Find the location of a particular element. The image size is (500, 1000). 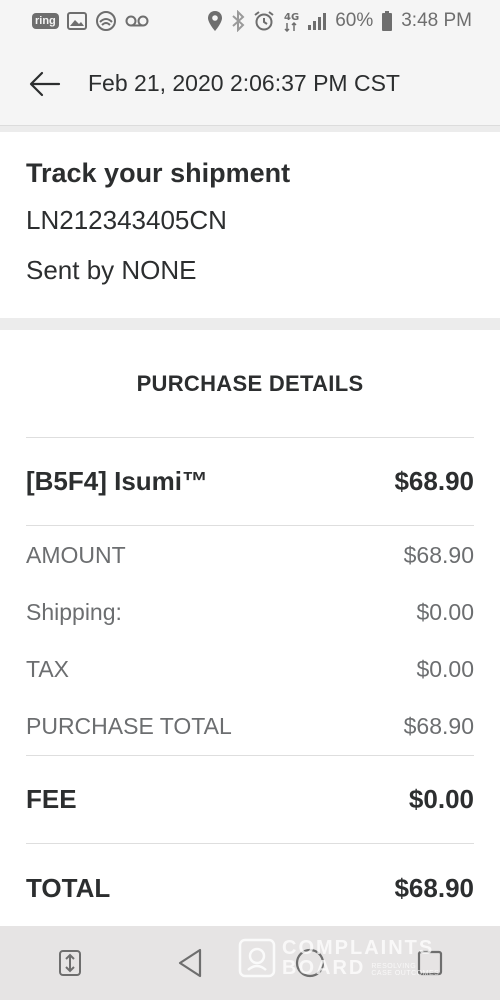

purchase-total-row: PURCHASE TOTAL $68.90 is located at coordinates (250, 726).